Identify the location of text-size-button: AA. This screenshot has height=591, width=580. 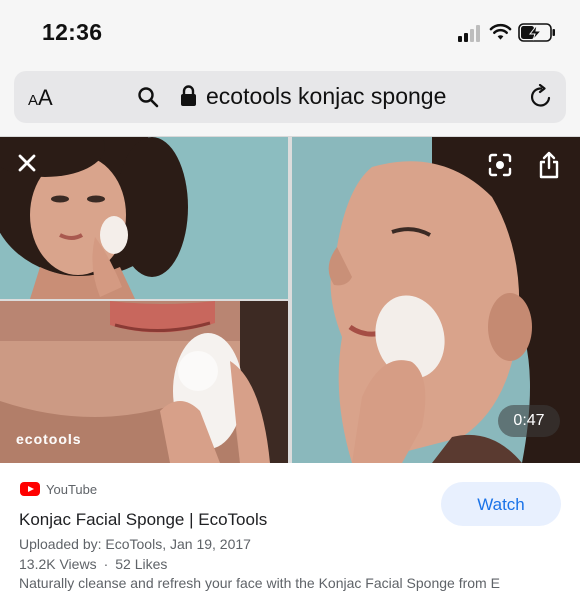
(40, 98).